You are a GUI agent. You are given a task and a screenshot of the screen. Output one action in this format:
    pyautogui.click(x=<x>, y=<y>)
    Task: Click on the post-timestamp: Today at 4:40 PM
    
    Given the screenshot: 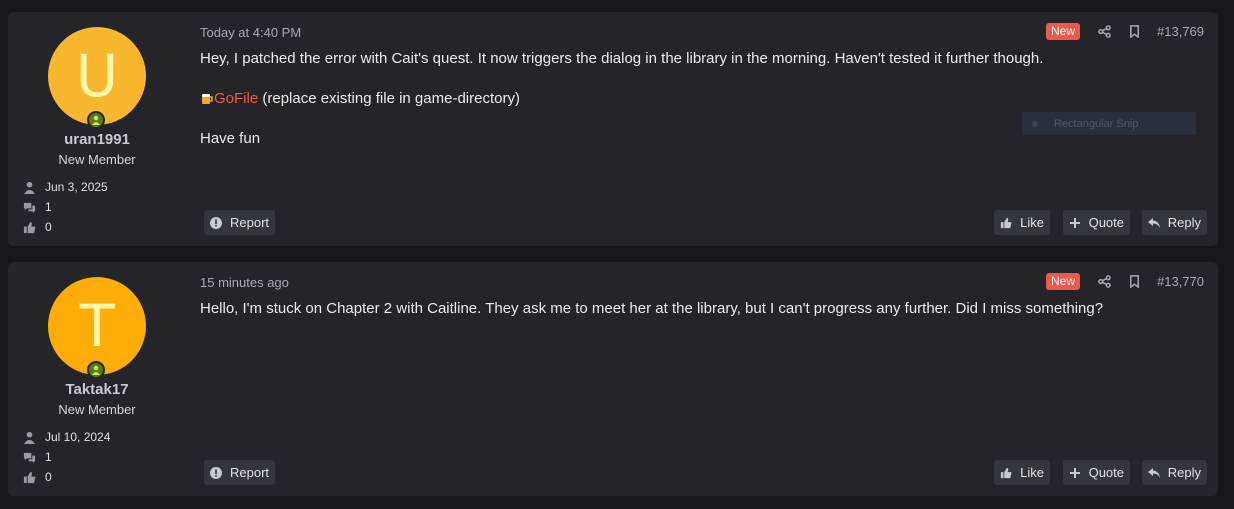 What is the action you would take?
    pyautogui.click(x=250, y=32)
    